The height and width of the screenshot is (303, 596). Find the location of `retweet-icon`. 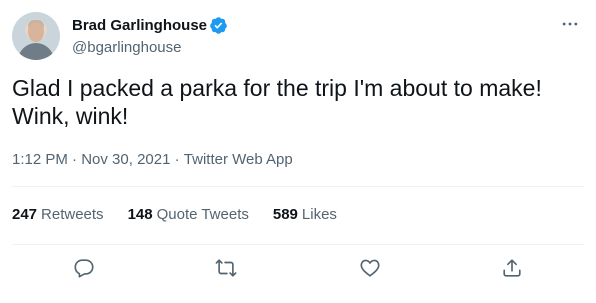

retweet-icon is located at coordinates (226, 268).